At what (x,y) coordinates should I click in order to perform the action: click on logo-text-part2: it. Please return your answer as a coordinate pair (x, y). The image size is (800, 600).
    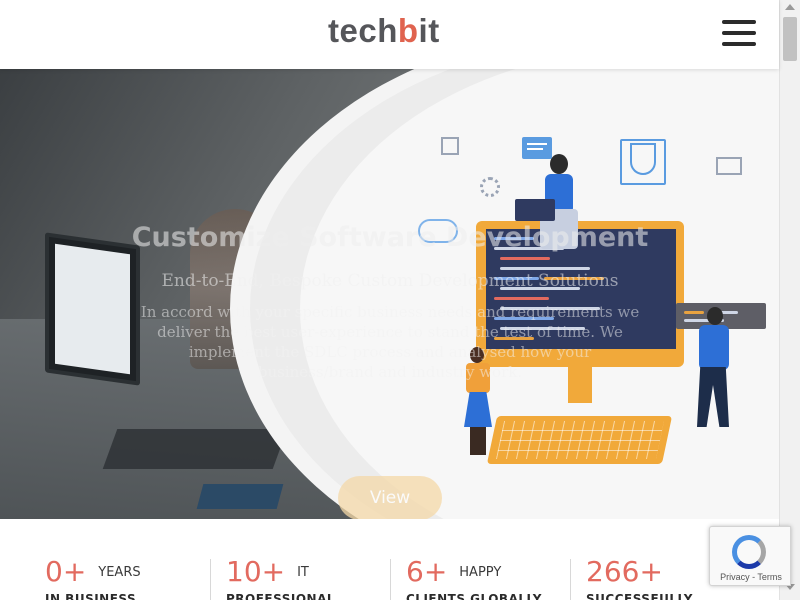
    Looking at the image, I should click on (429, 30).